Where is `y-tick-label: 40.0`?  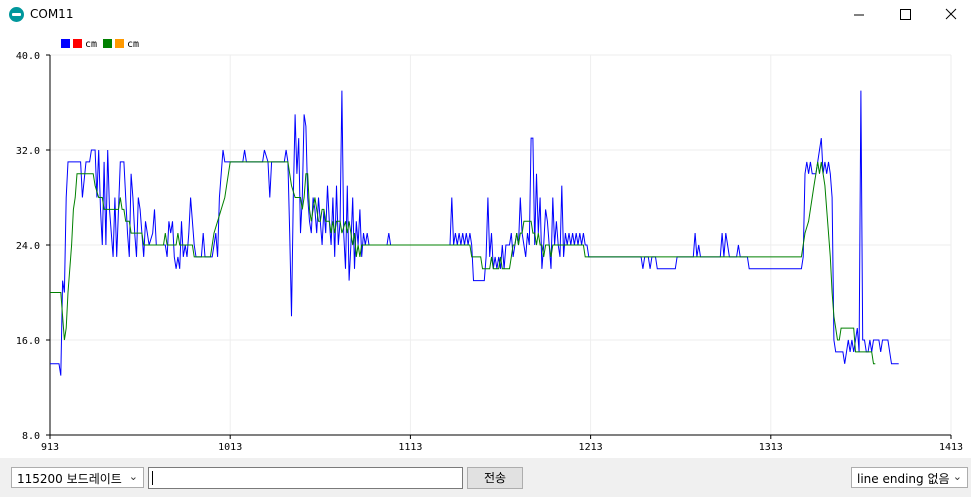
y-tick-label: 40.0 is located at coordinates (28, 56).